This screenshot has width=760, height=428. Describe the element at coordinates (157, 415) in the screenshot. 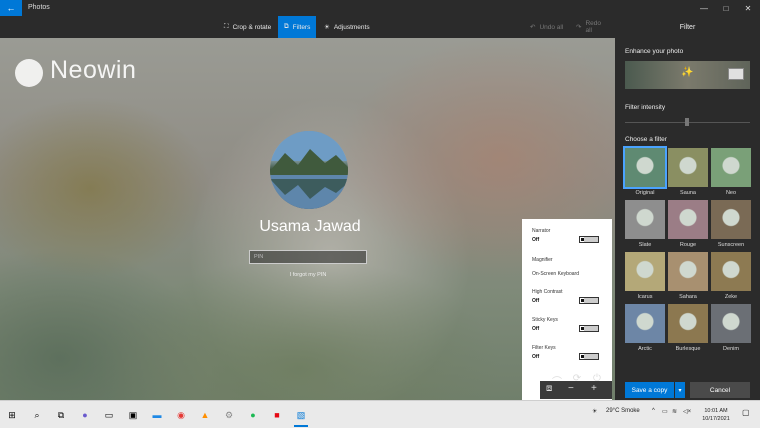

I see `file-explorer-icon: ▬` at that location.